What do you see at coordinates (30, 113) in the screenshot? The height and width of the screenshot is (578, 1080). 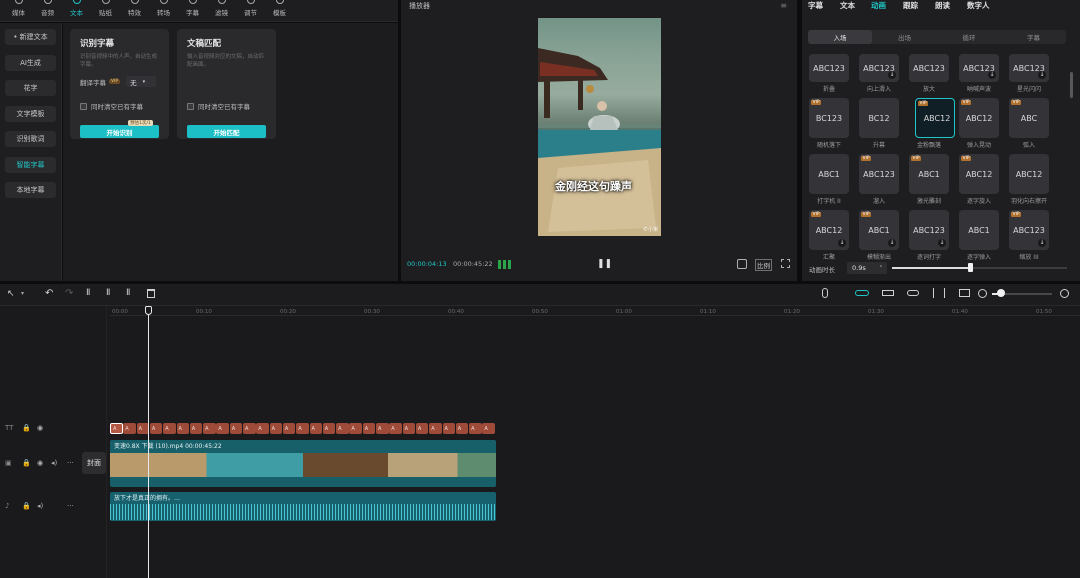 I see `nav-item: 文字模板` at bounding box center [30, 113].